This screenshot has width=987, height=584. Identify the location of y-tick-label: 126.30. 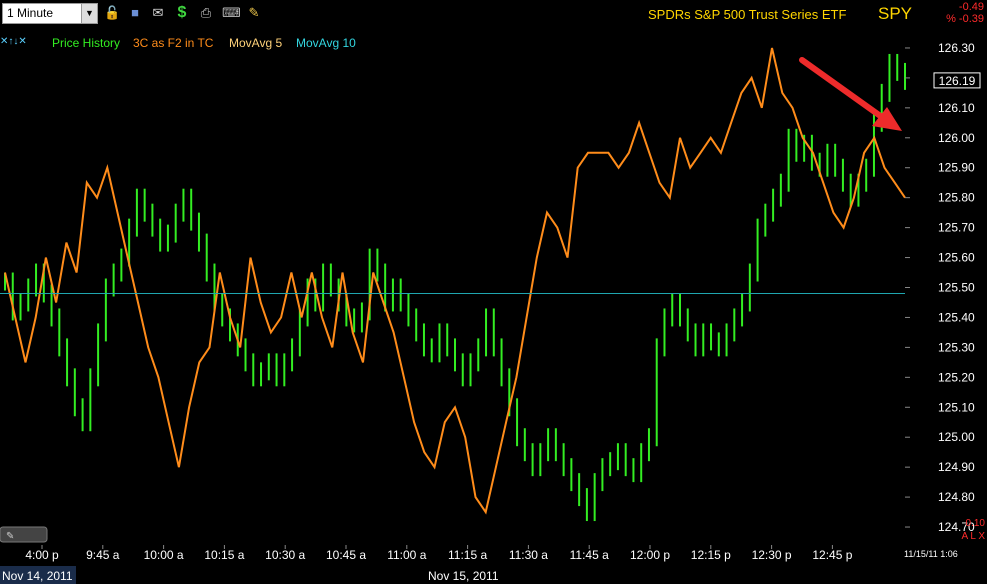
(956, 48).